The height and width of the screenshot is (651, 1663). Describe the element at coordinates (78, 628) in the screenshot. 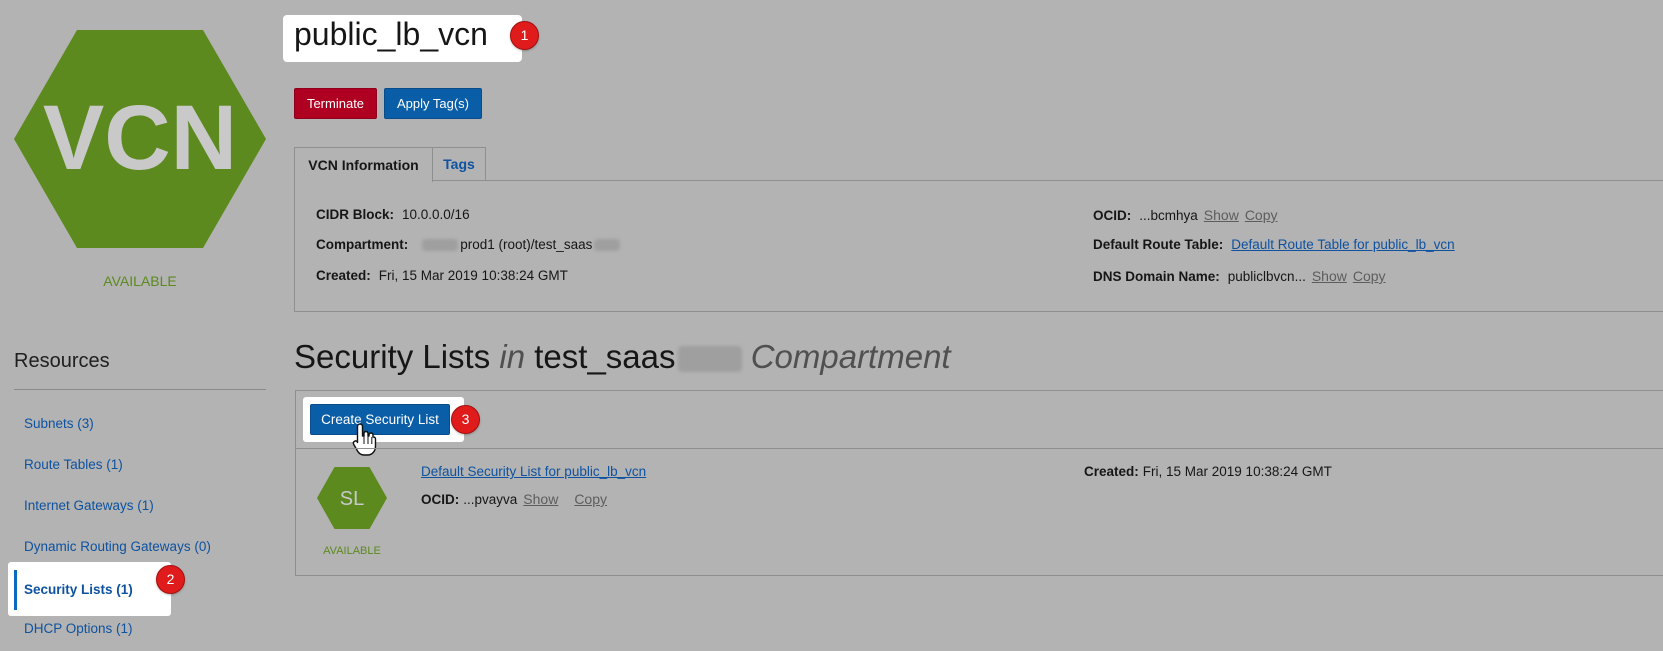

I see `sidebar-item-dhcp-options: DHCP Options (1)` at that location.